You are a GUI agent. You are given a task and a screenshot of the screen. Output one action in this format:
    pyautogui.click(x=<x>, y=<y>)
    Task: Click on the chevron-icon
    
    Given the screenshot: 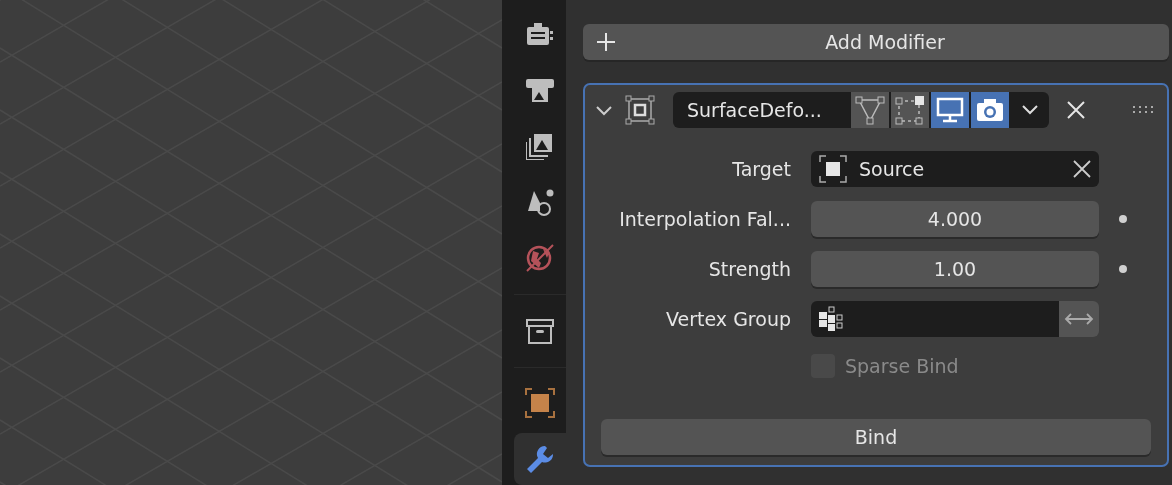 What is the action you would take?
    pyautogui.click(x=1030, y=110)
    